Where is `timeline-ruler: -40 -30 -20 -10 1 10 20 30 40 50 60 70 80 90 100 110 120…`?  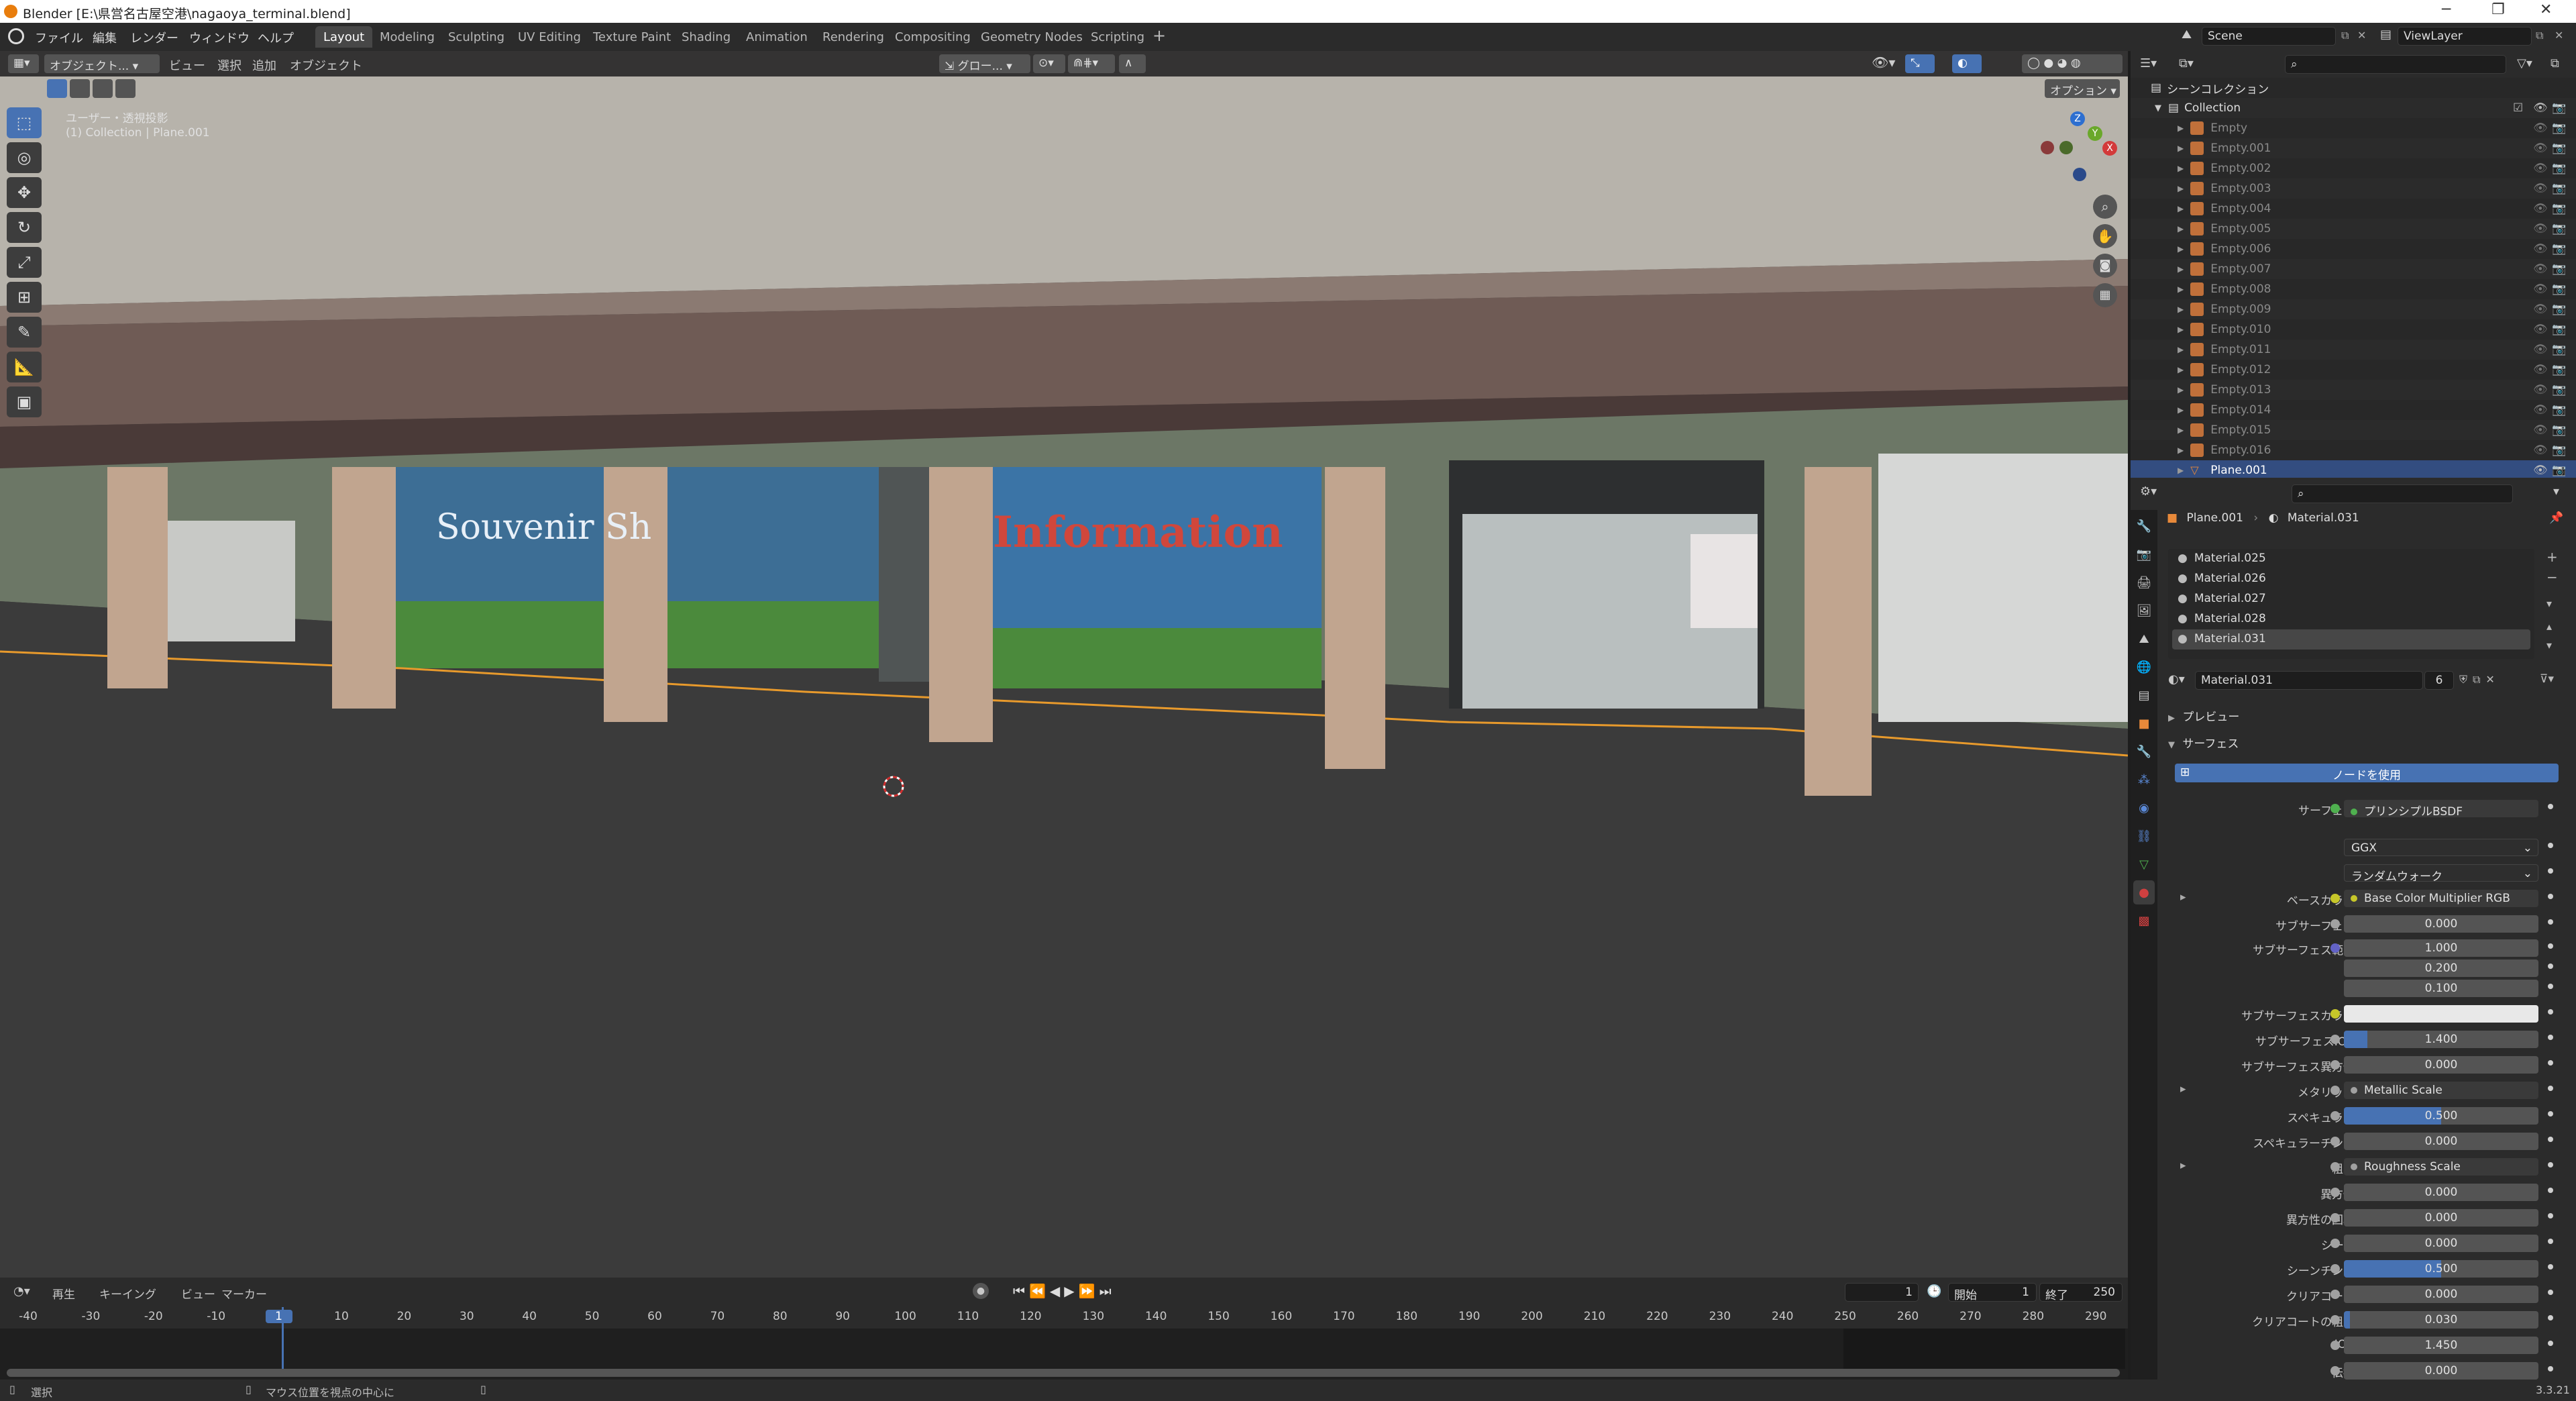 timeline-ruler: -40 -30 -20 -10 1 10 20 30 40 50 60 70 80 90 100 110 120… is located at coordinates (1064, 1318).